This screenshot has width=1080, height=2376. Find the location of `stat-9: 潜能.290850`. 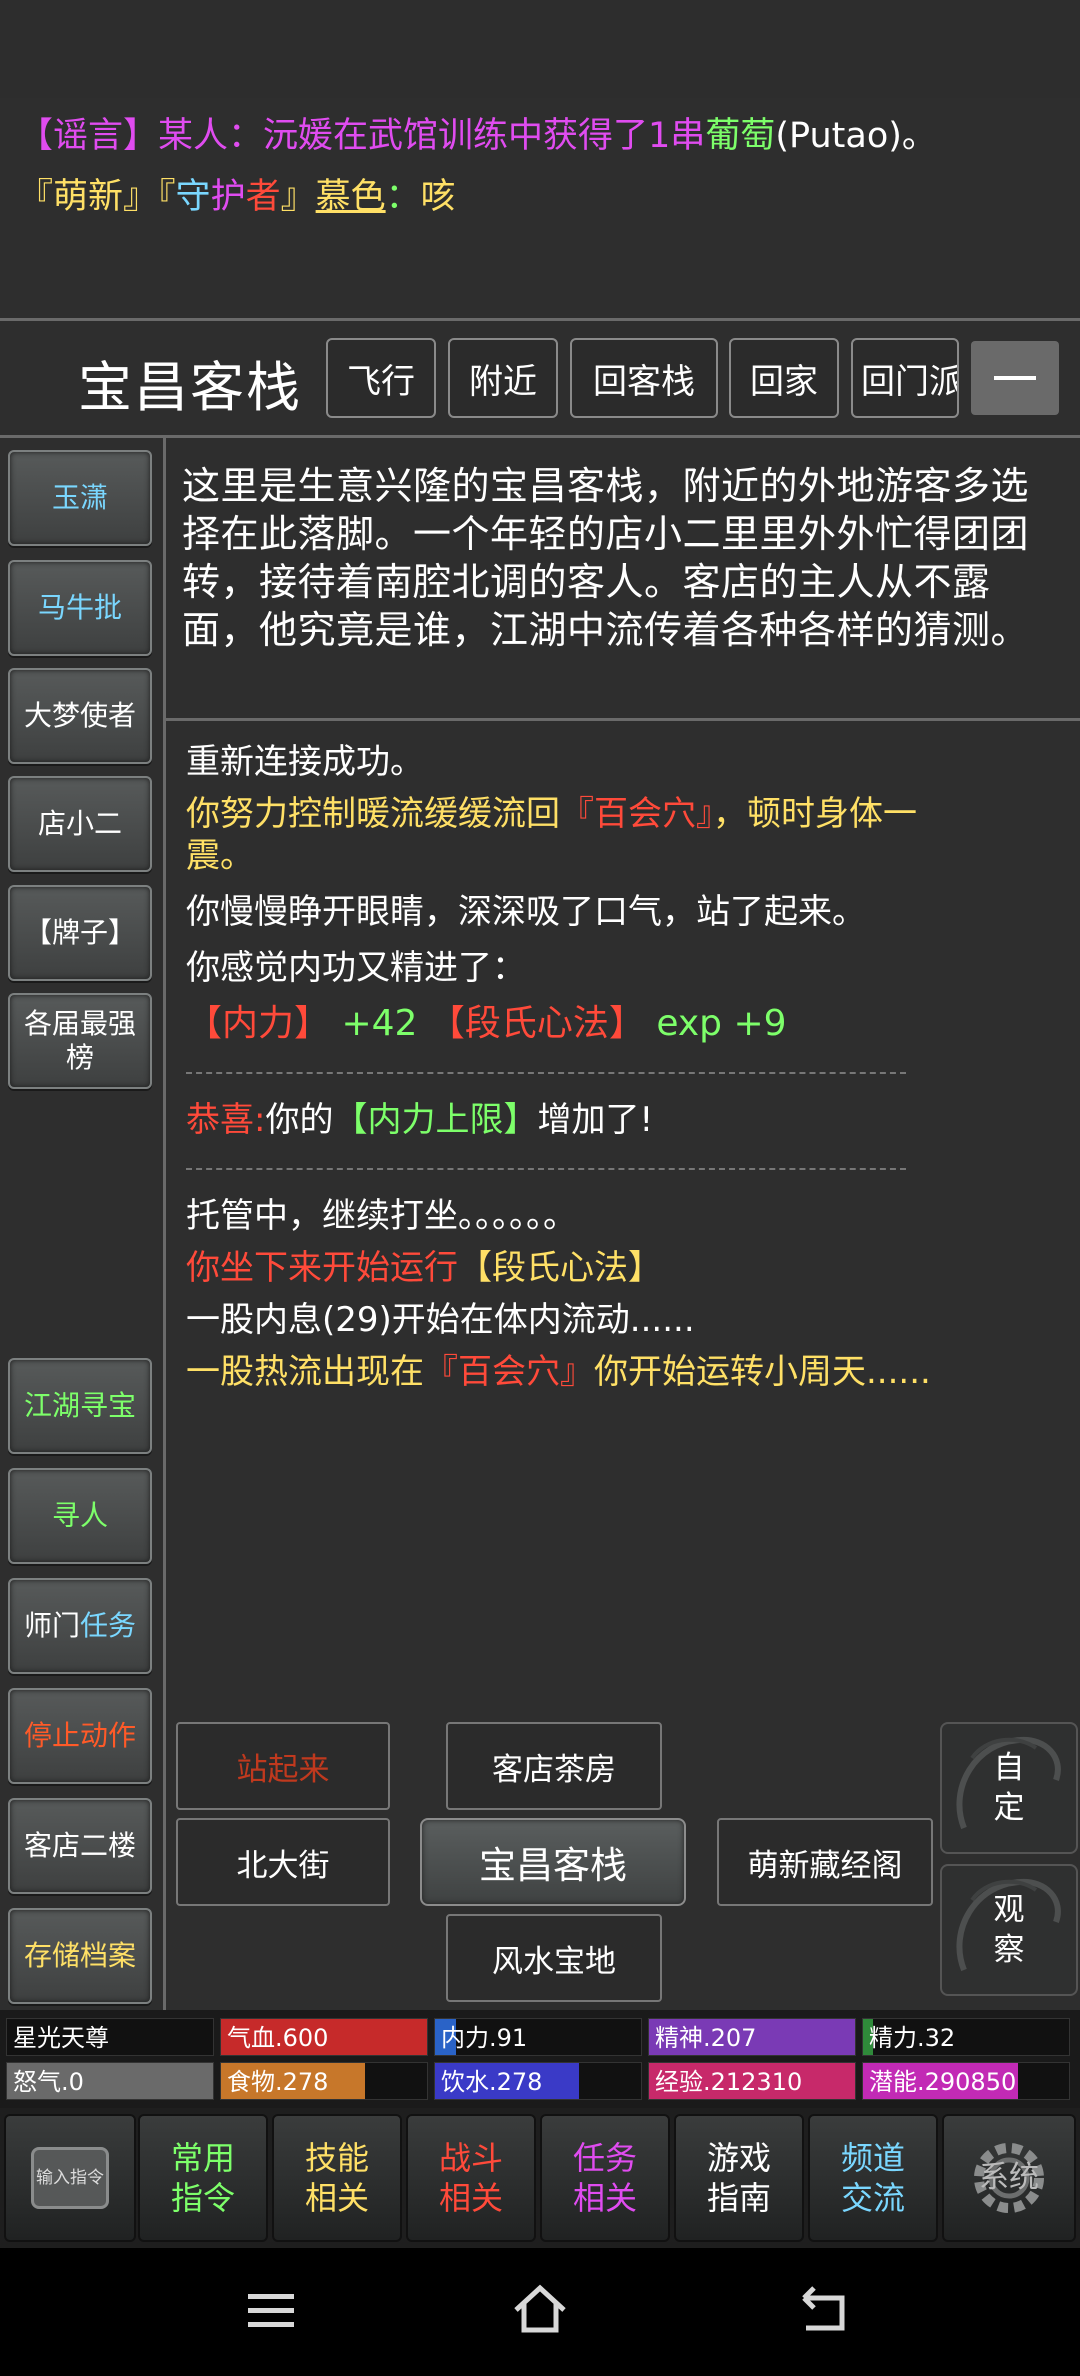

stat-9: 潜能.290850 is located at coordinates (966, 2081).